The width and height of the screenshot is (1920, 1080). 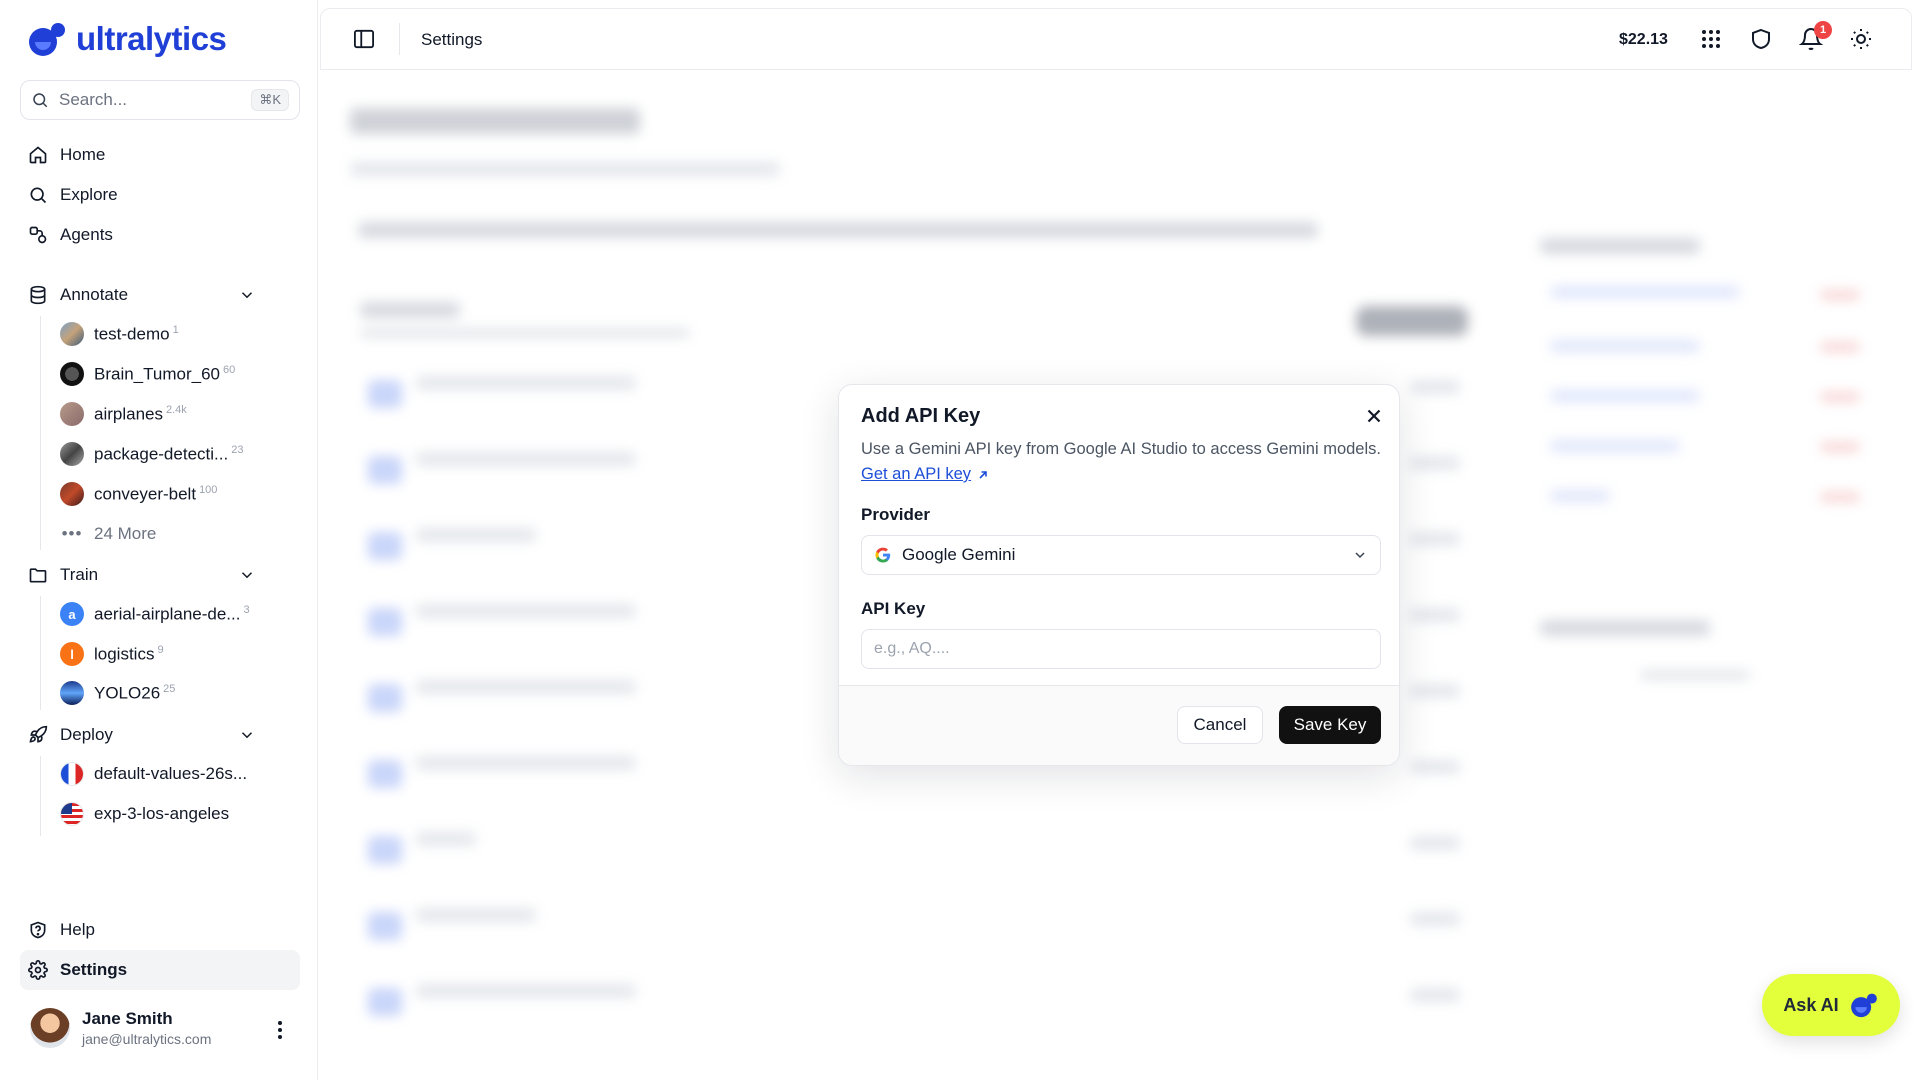 I want to click on search-bar: Search... ⌘K, so click(x=160, y=100).